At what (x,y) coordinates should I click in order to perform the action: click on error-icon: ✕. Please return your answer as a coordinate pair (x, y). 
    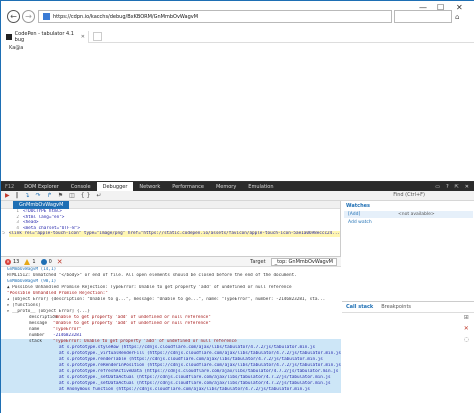
    Looking at the image, I should click on (8, 261).